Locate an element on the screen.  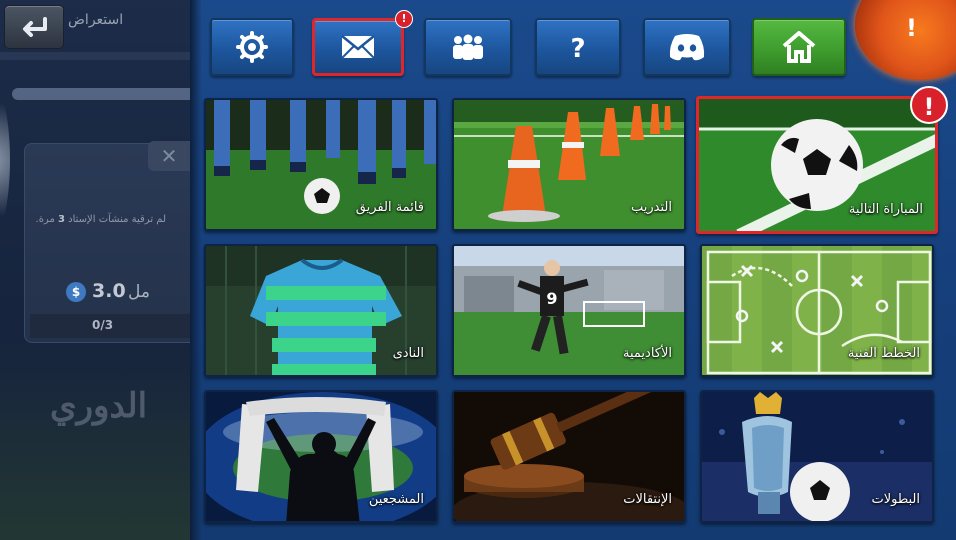
svg-text: 9 is located at coordinates (551, 298).